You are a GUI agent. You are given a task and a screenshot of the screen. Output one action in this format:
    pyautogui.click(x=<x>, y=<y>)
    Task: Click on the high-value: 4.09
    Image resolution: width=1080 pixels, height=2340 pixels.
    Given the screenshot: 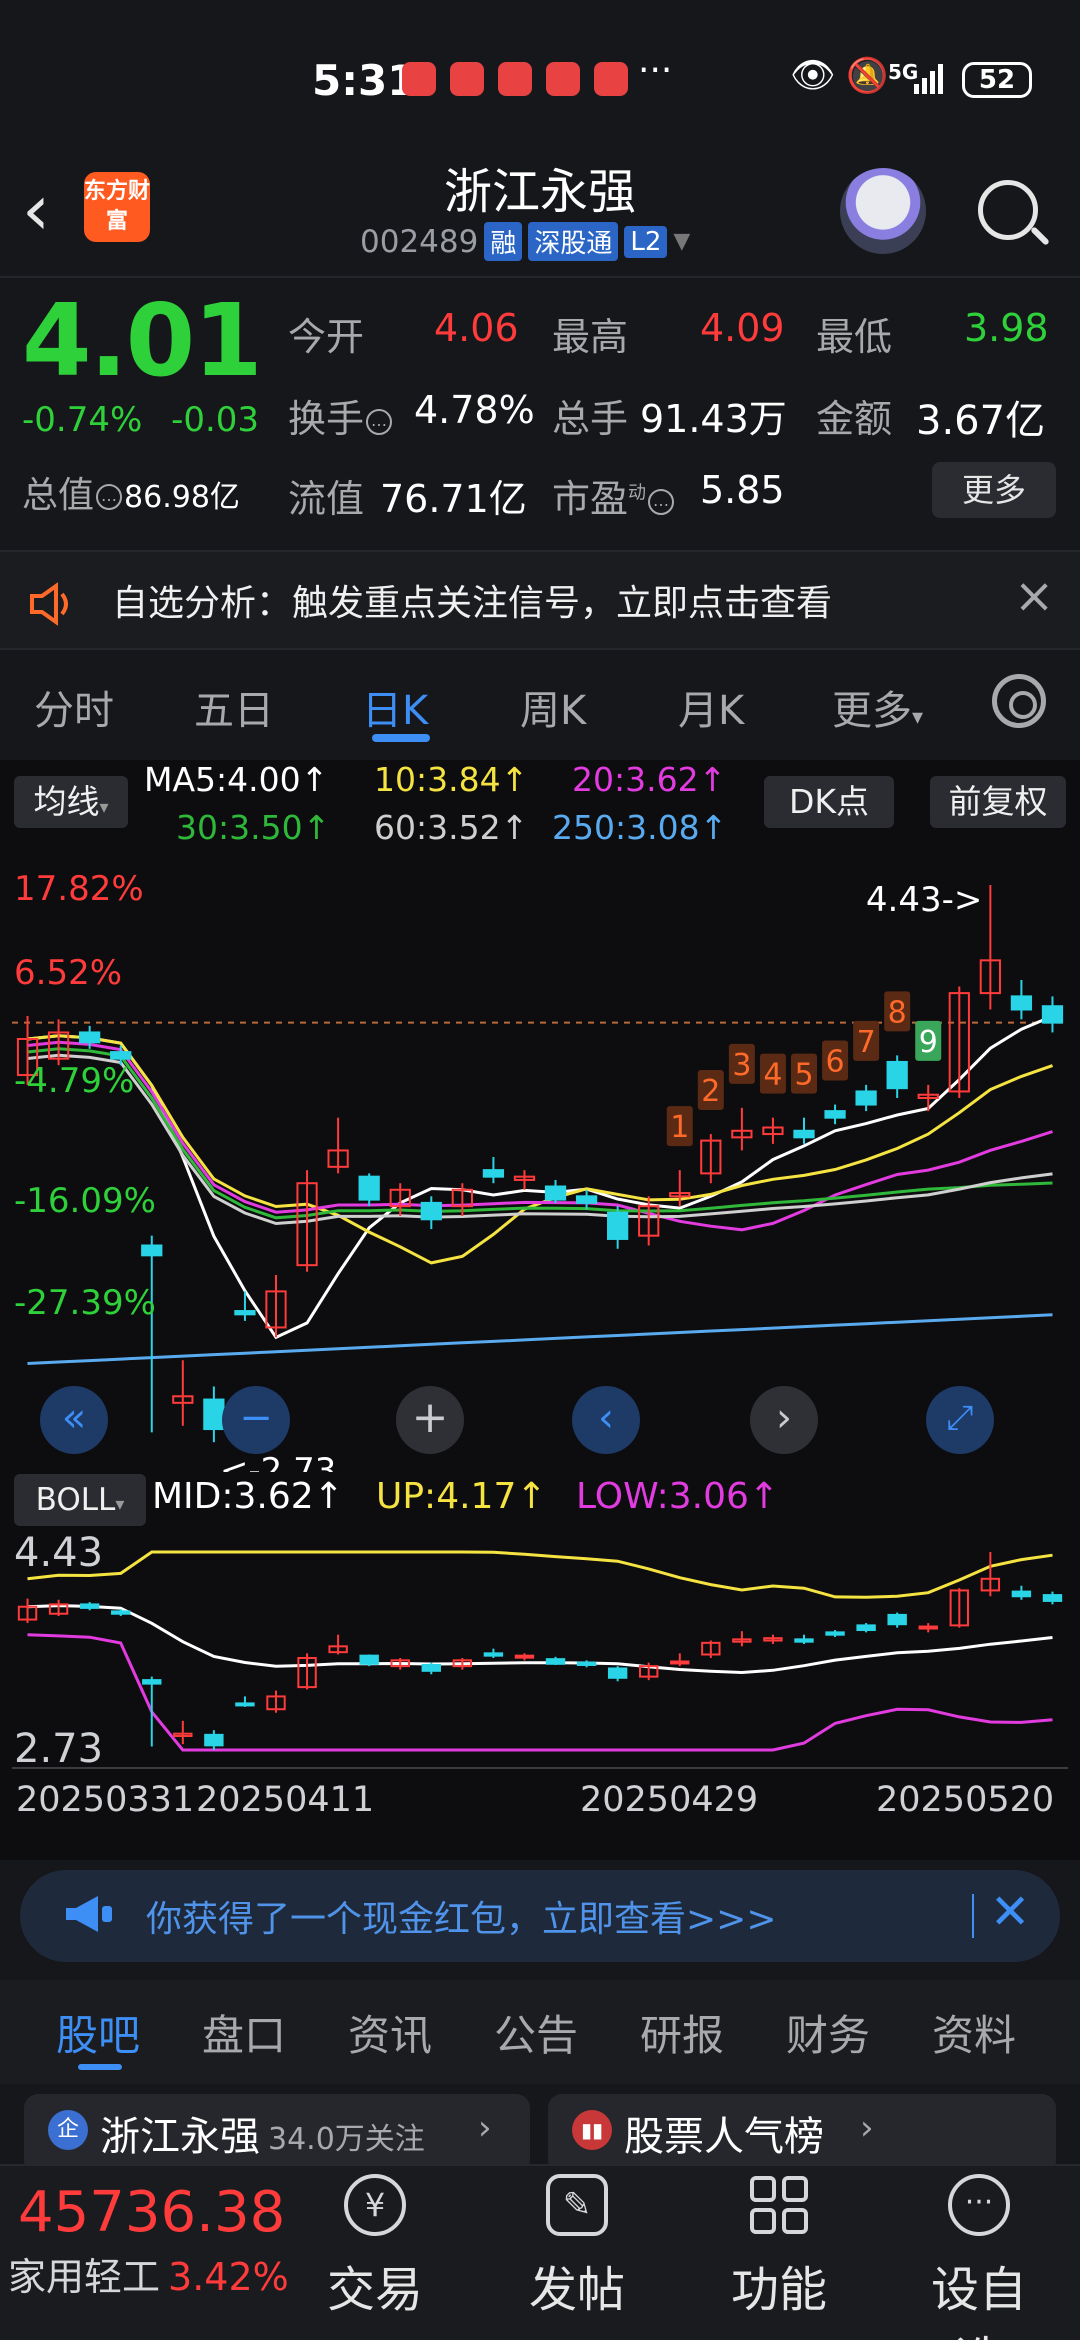 What is the action you would take?
    pyautogui.click(x=742, y=328)
    